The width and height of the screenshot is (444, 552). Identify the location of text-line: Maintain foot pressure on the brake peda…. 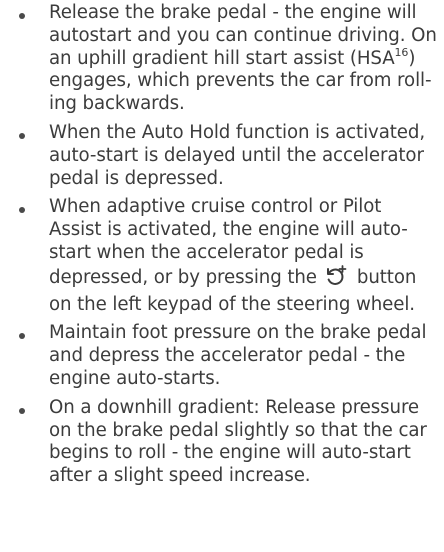
(238, 333).